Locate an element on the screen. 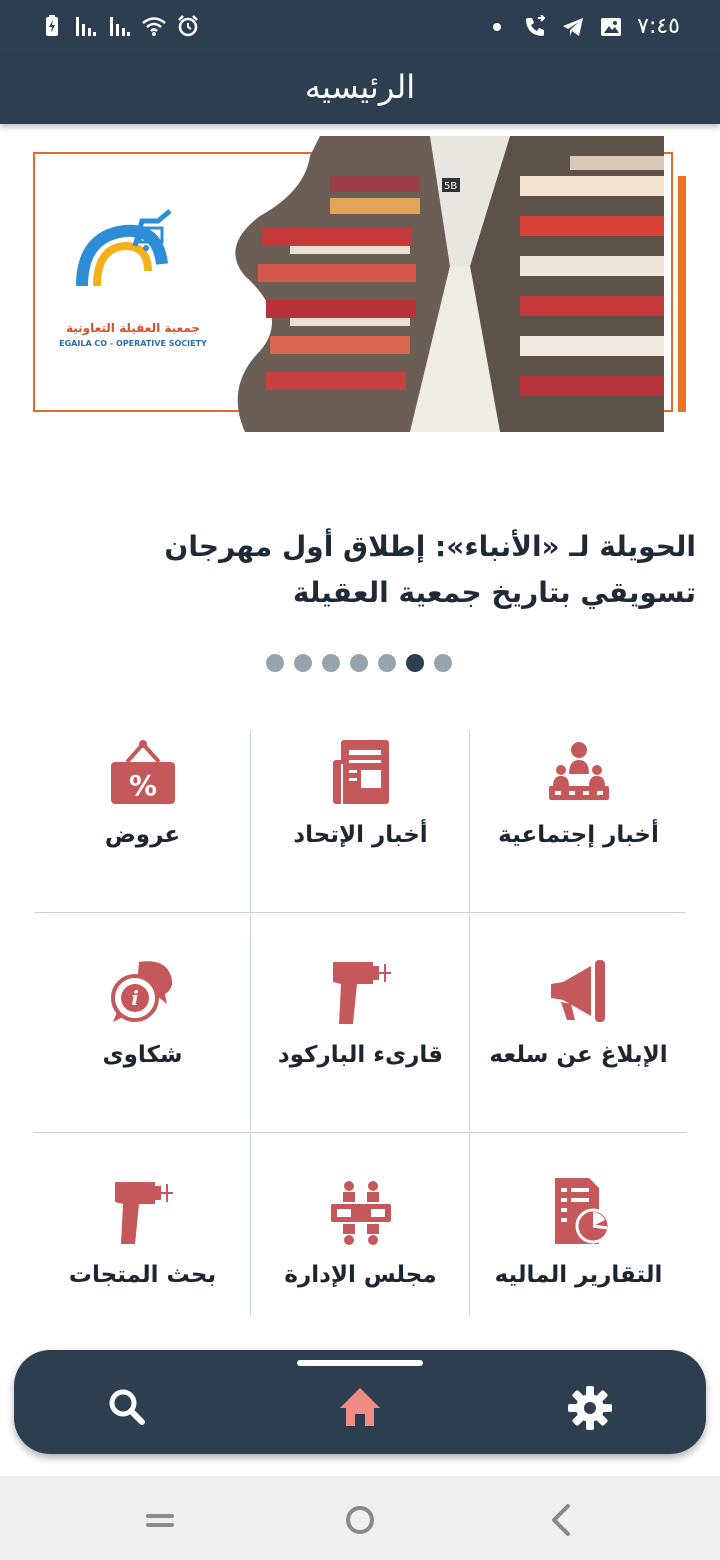  home-system-icon is located at coordinates (360, 1520).